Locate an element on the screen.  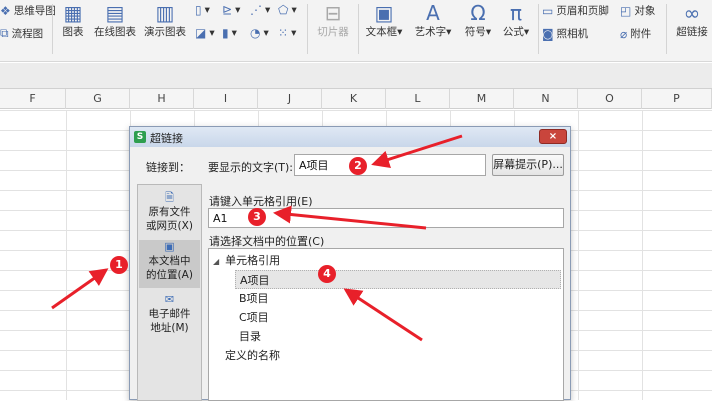
annotation-badge-3: 3 is located at coordinates (257, 217).